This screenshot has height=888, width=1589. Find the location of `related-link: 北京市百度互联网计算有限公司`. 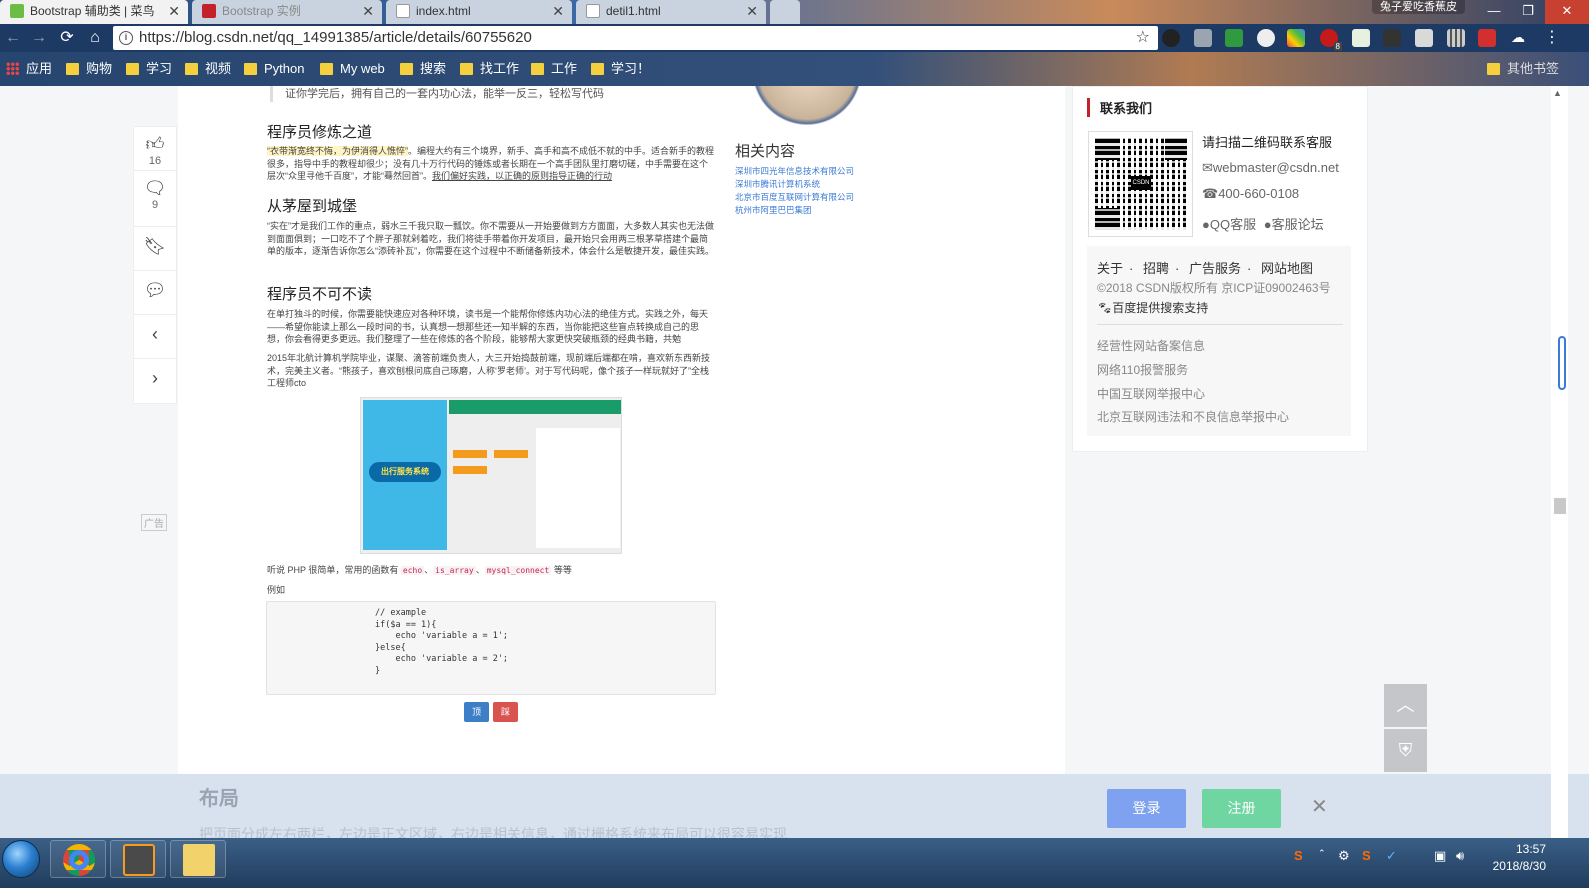

related-link: 北京市百度互联网计算有限公司 is located at coordinates (794, 197).